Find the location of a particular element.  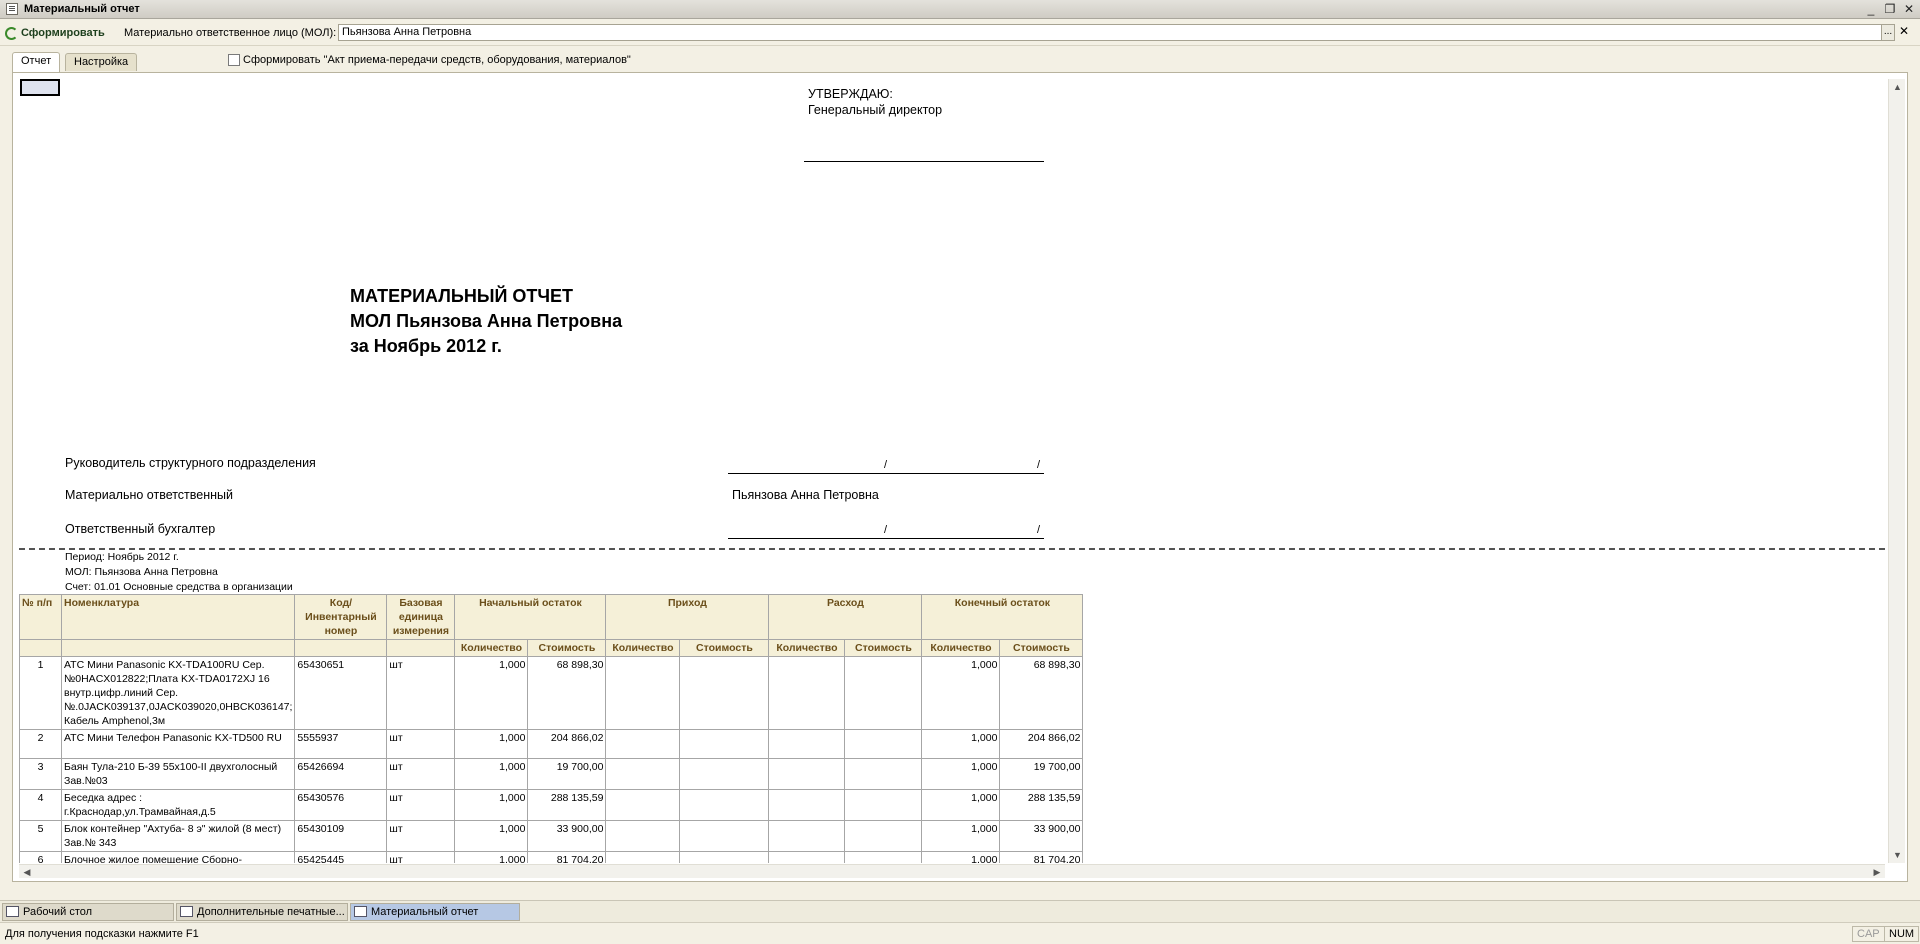

row-num: 3 is located at coordinates (40, 774).